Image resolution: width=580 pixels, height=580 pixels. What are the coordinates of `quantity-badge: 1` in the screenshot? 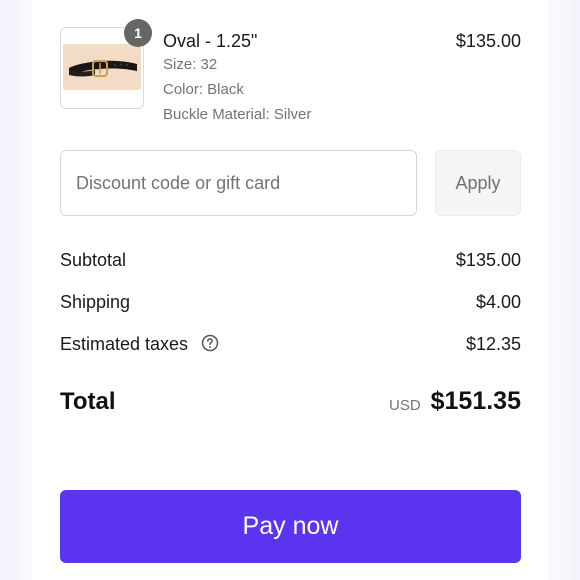 It's located at (138, 33).